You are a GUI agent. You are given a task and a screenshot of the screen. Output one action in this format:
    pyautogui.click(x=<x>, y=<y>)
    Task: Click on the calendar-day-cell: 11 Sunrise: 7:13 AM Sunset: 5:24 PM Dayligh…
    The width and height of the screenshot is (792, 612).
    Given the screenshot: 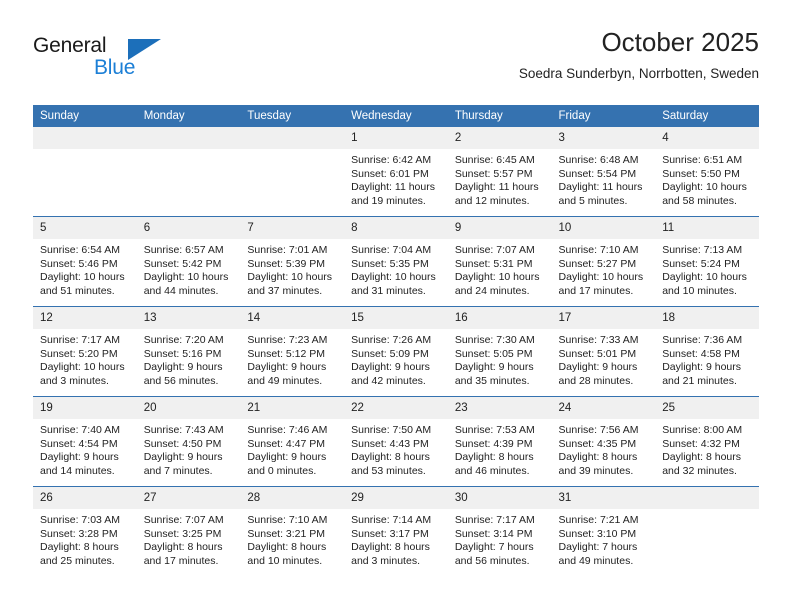 What is the action you would take?
    pyautogui.click(x=707, y=261)
    